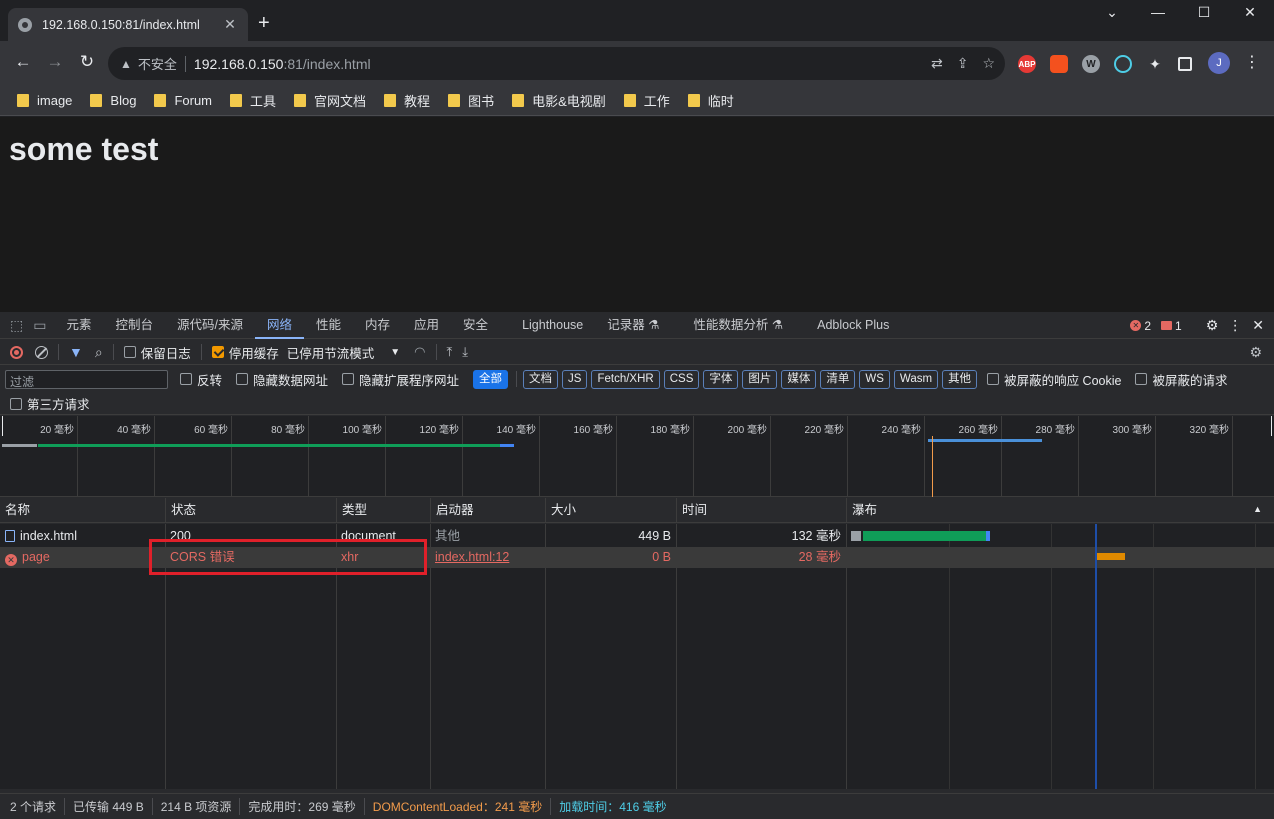 The height and width of the screenshot is (819, 1274). What do you see at coordinates (710, 100) in the screenshot?
I see `bookmark-folder: 临时` at bounding box center [710, 100].